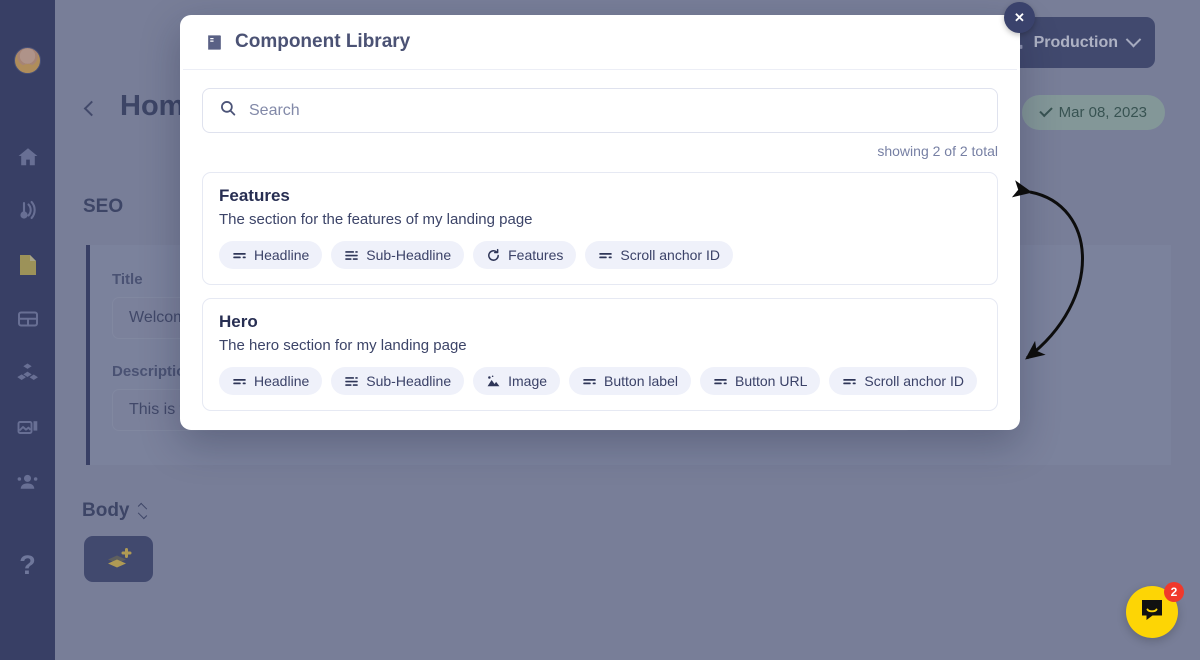  I want to click on modal-title: Component Library, so click(323, 41).